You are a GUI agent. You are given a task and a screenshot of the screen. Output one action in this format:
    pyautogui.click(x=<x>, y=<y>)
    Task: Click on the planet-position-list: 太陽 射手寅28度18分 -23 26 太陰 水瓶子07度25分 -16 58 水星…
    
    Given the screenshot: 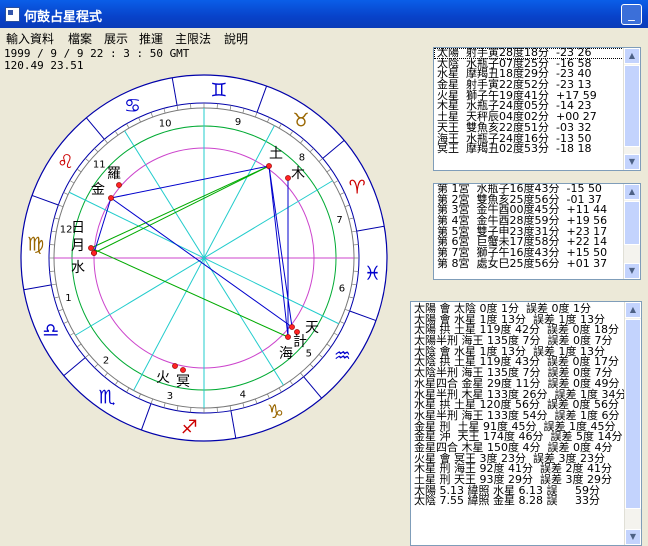 What is the action you would take?
    pyautogui.click(x=537, y=109)
    